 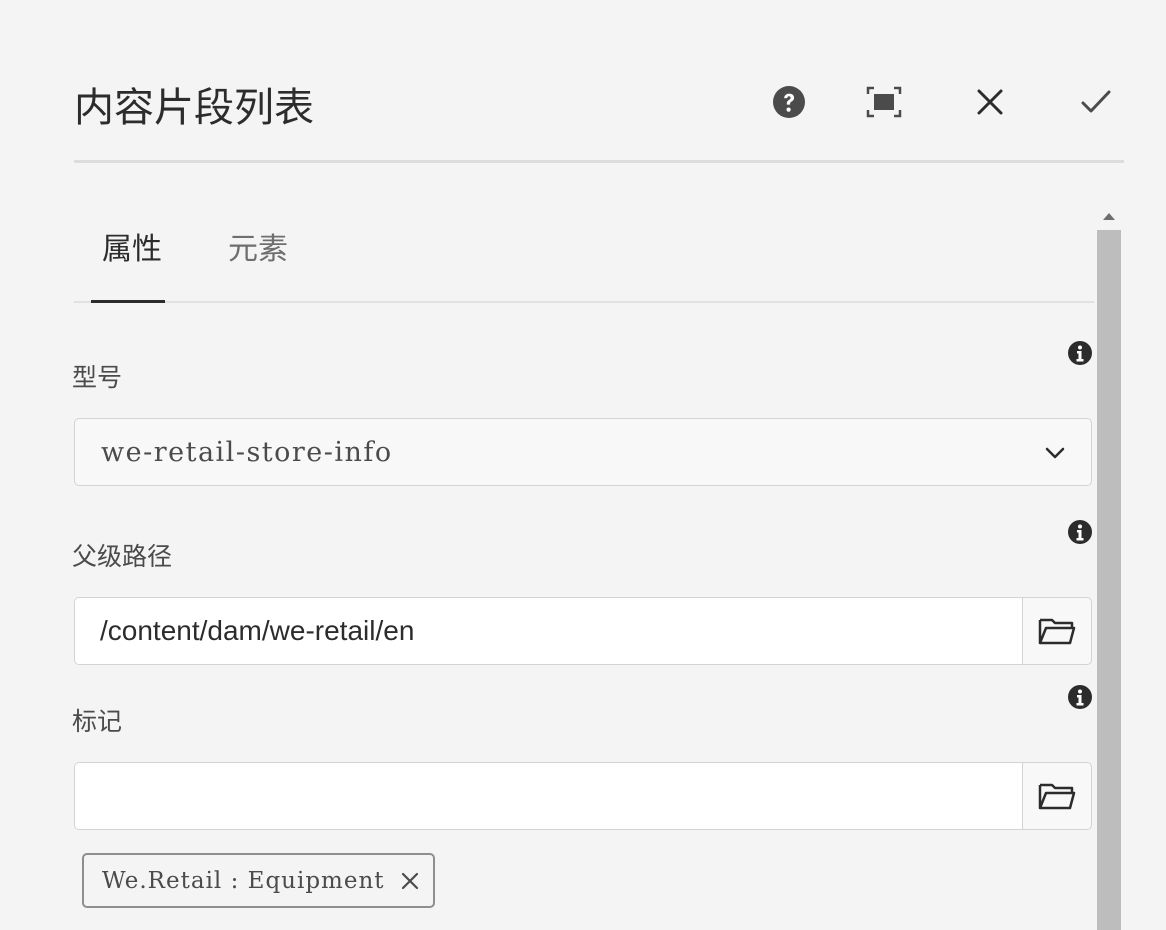 What do you see at coordinates (584, 302) in the screenshot?
I see `tabs-divider` at bounding box center [584, 302].